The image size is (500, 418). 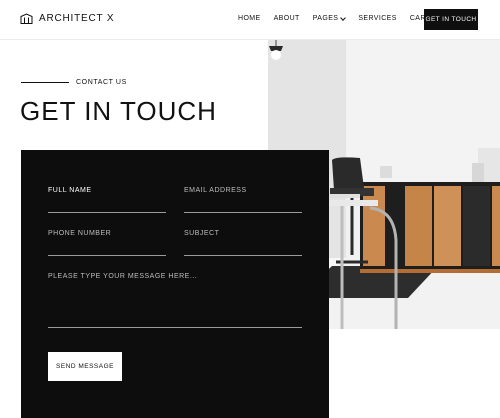 What do you see at coordinates (77, 18) in the screenshot?
I see `brand-name: ARCHITECT X` at bounding box center [77, 18].